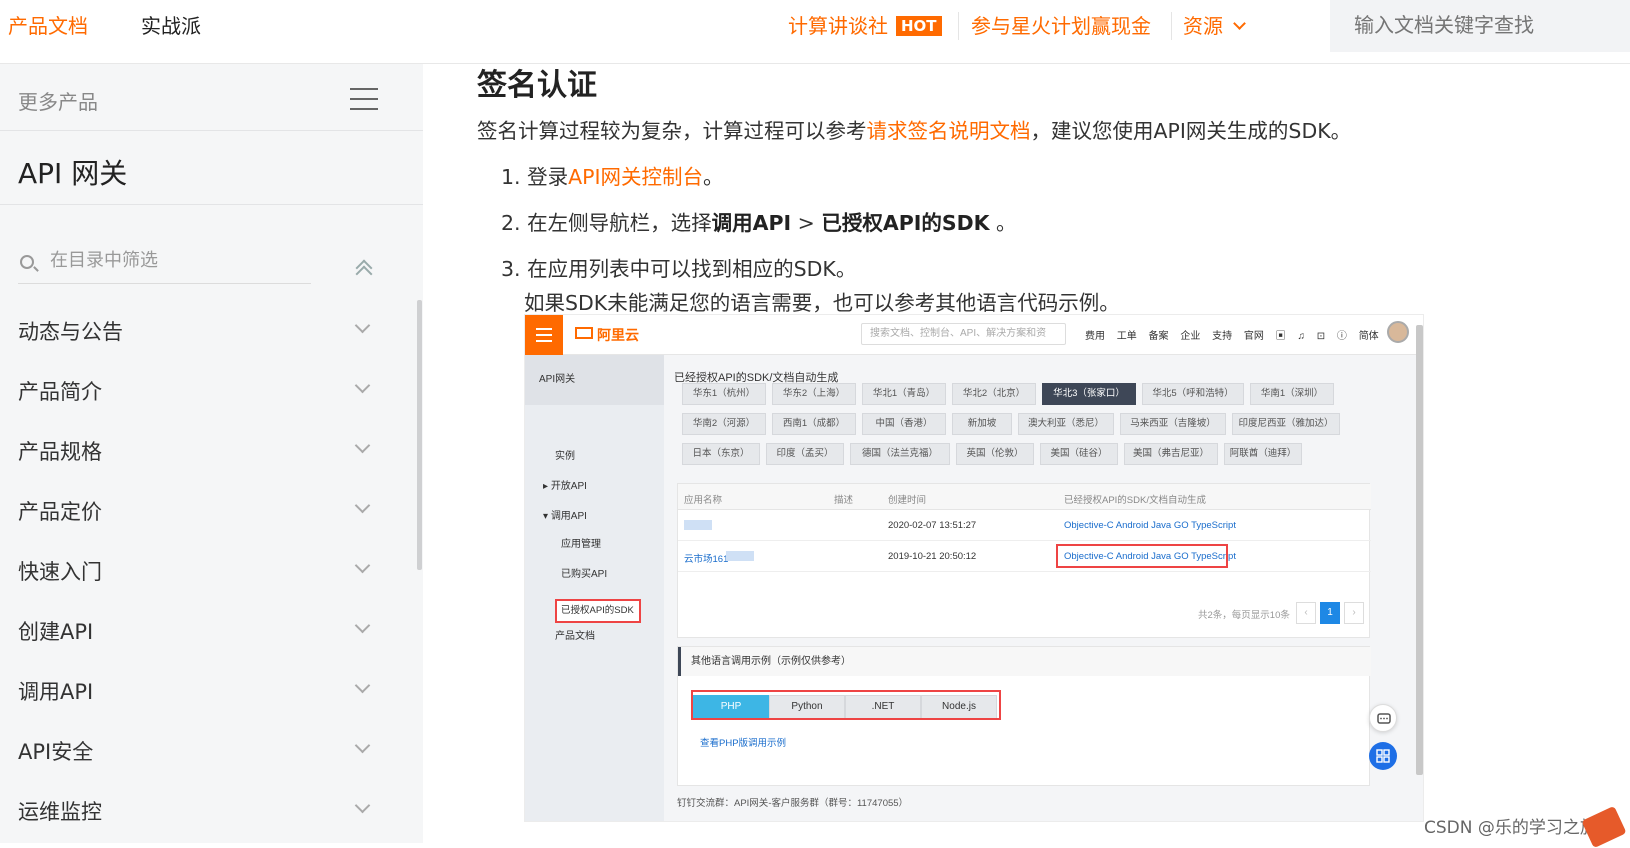 The image size is (1630, 848). I want to click on chat-icon, so click(1383, 718).